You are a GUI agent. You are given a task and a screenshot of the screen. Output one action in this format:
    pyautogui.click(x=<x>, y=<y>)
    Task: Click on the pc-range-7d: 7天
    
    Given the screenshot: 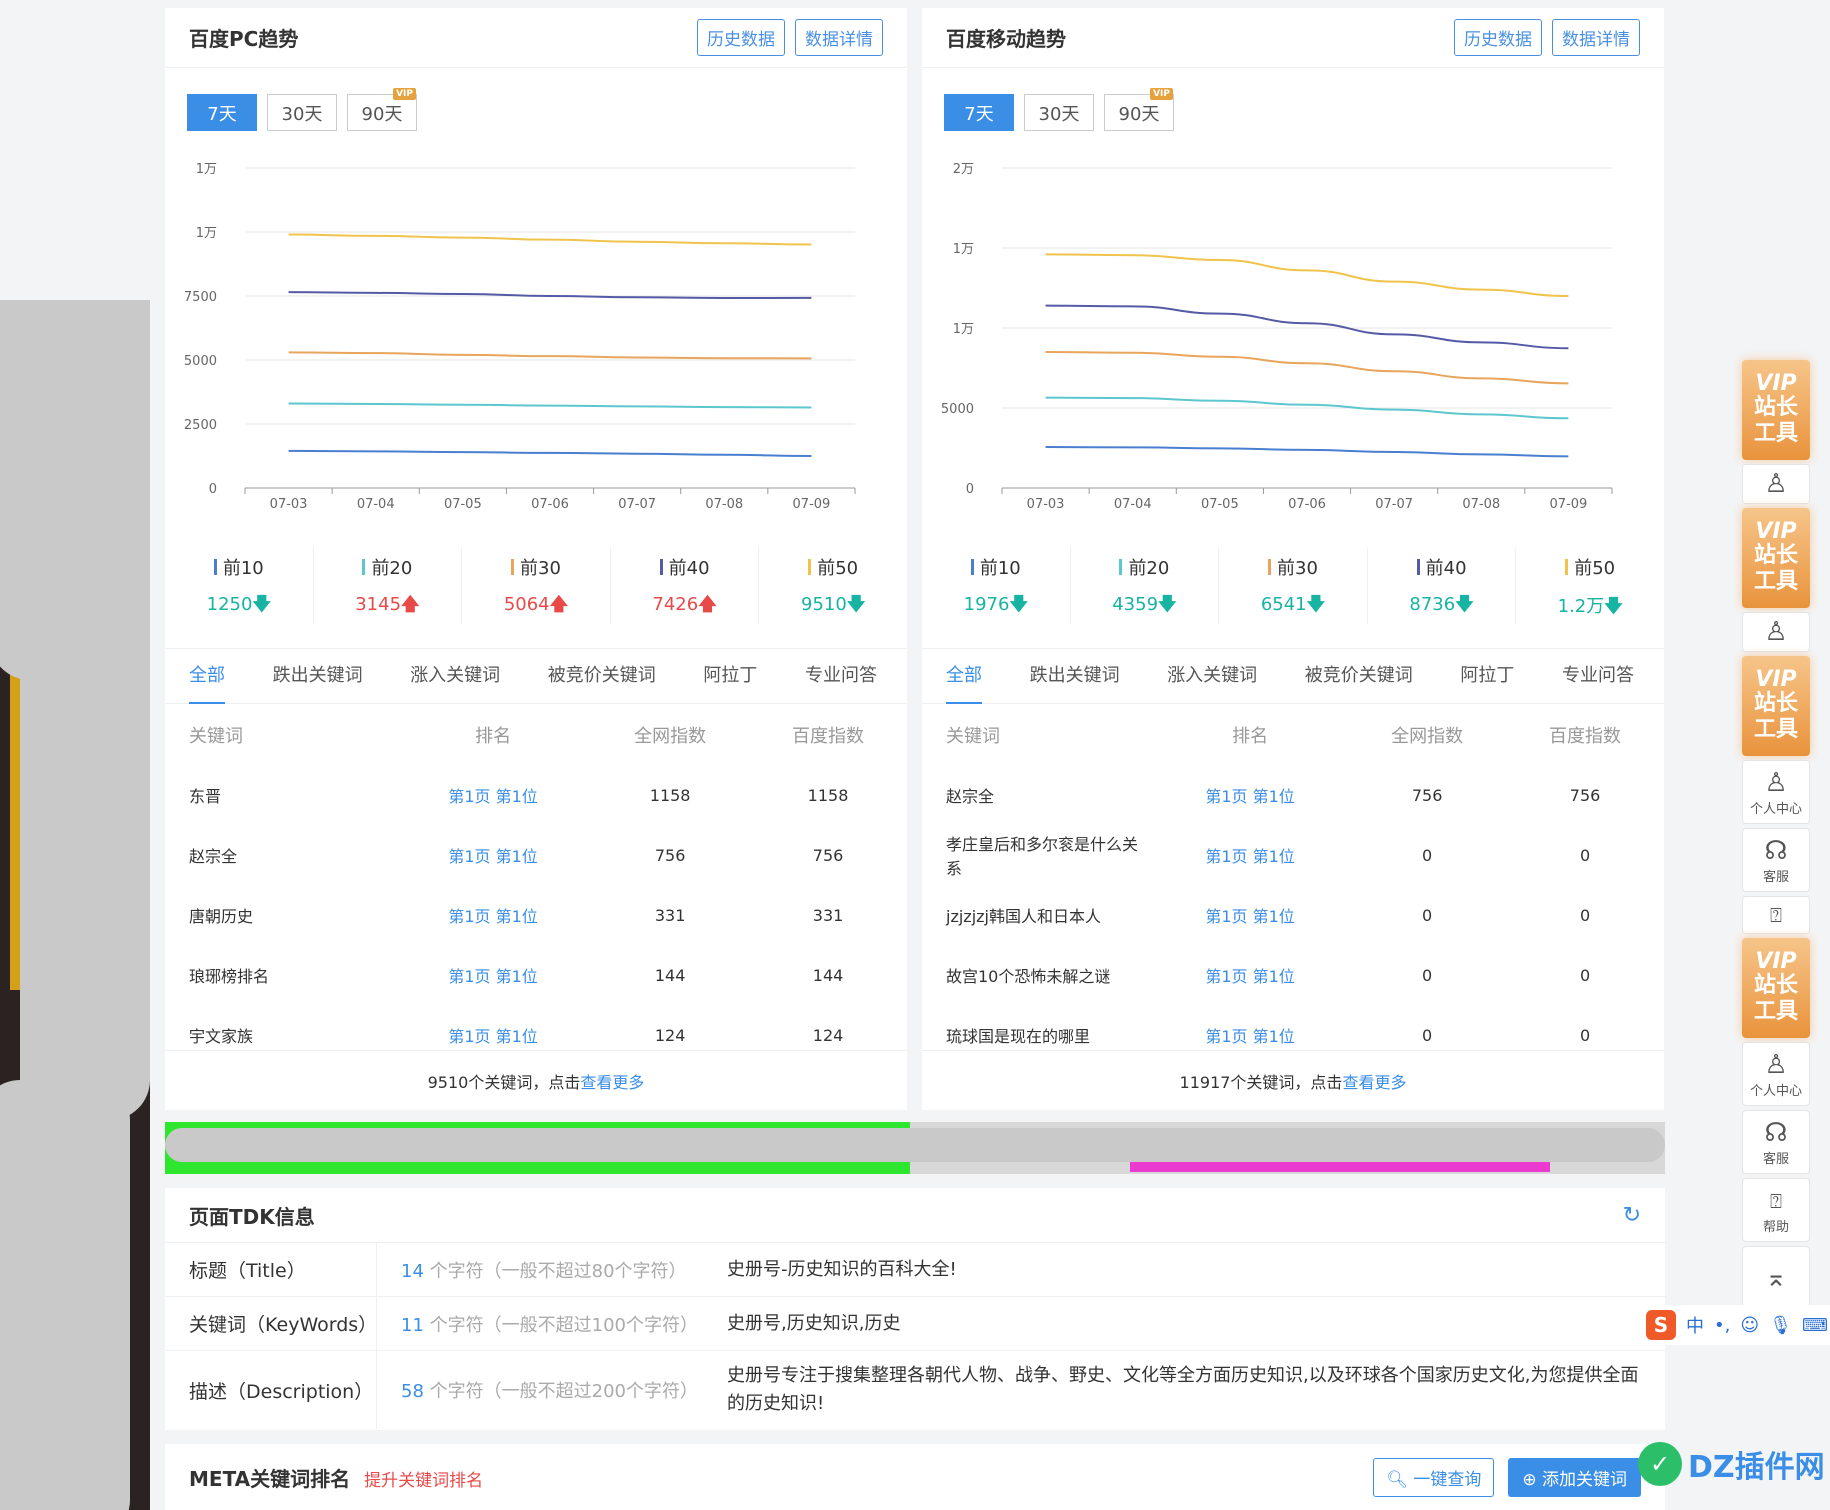 What is the action you would take?
    pyautogui.click(x=222, y=112)
    